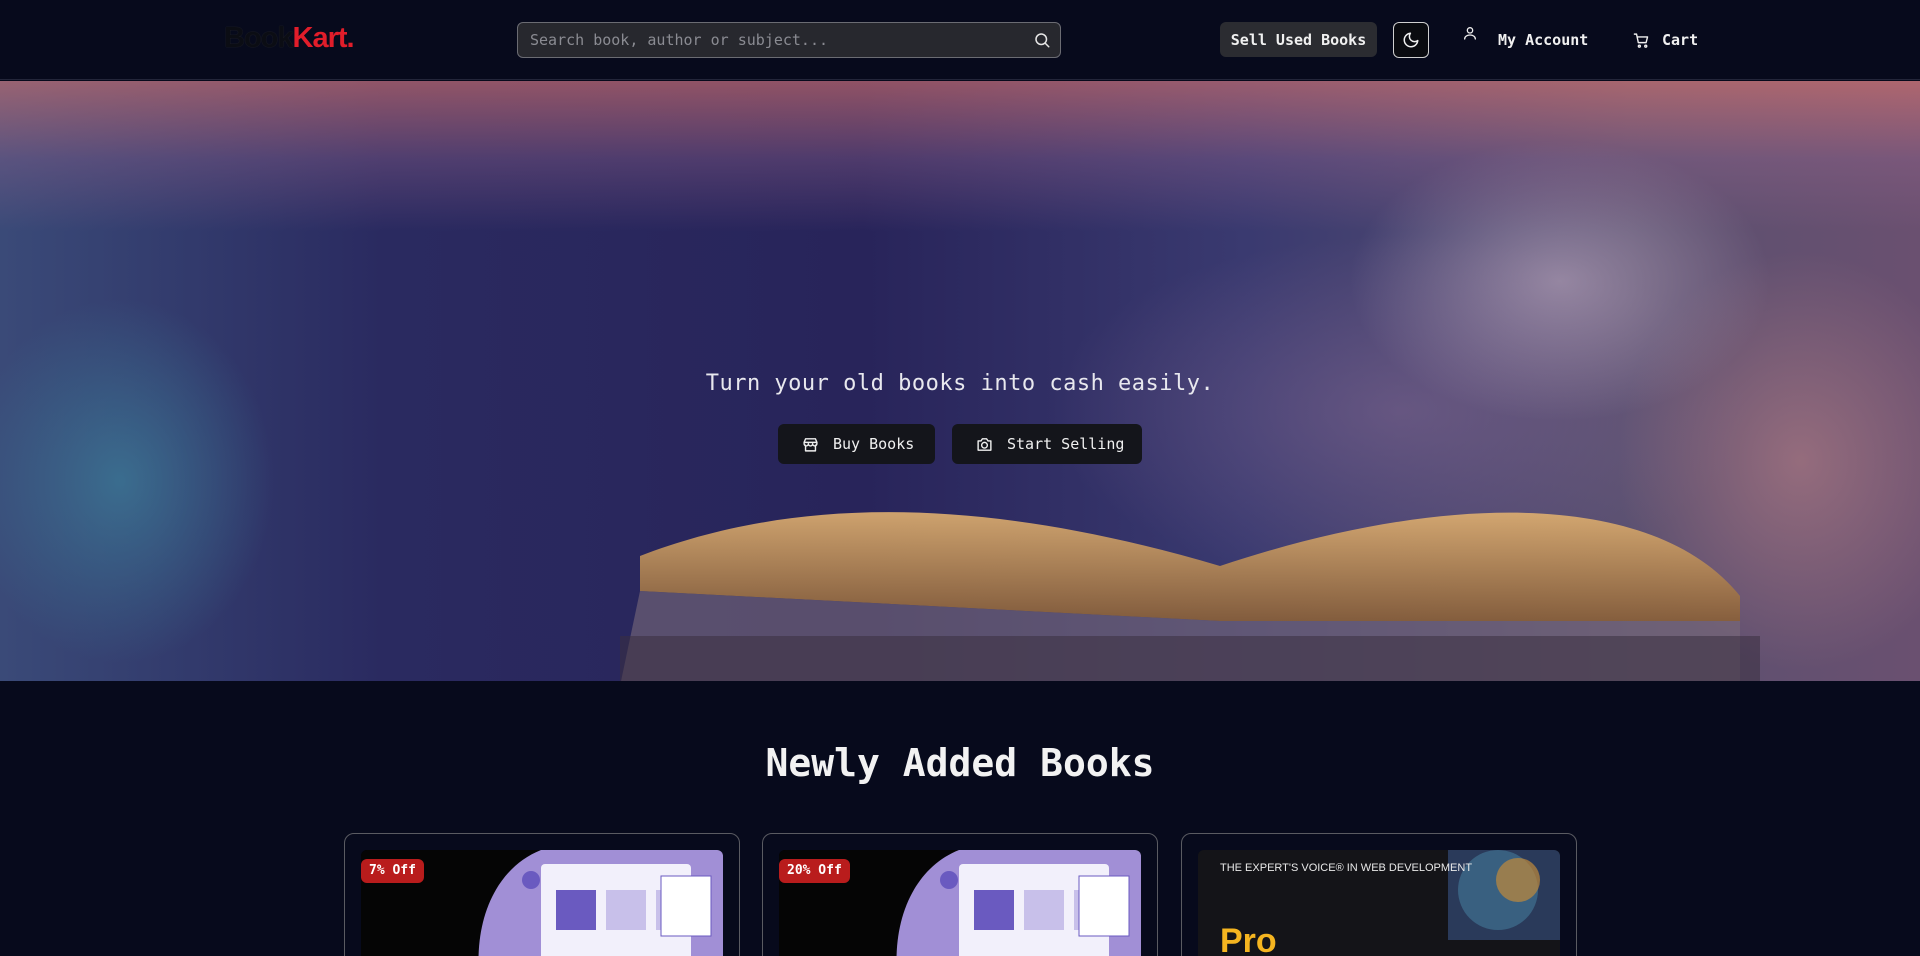  I want to click on search-icon, so click(1042, 40).